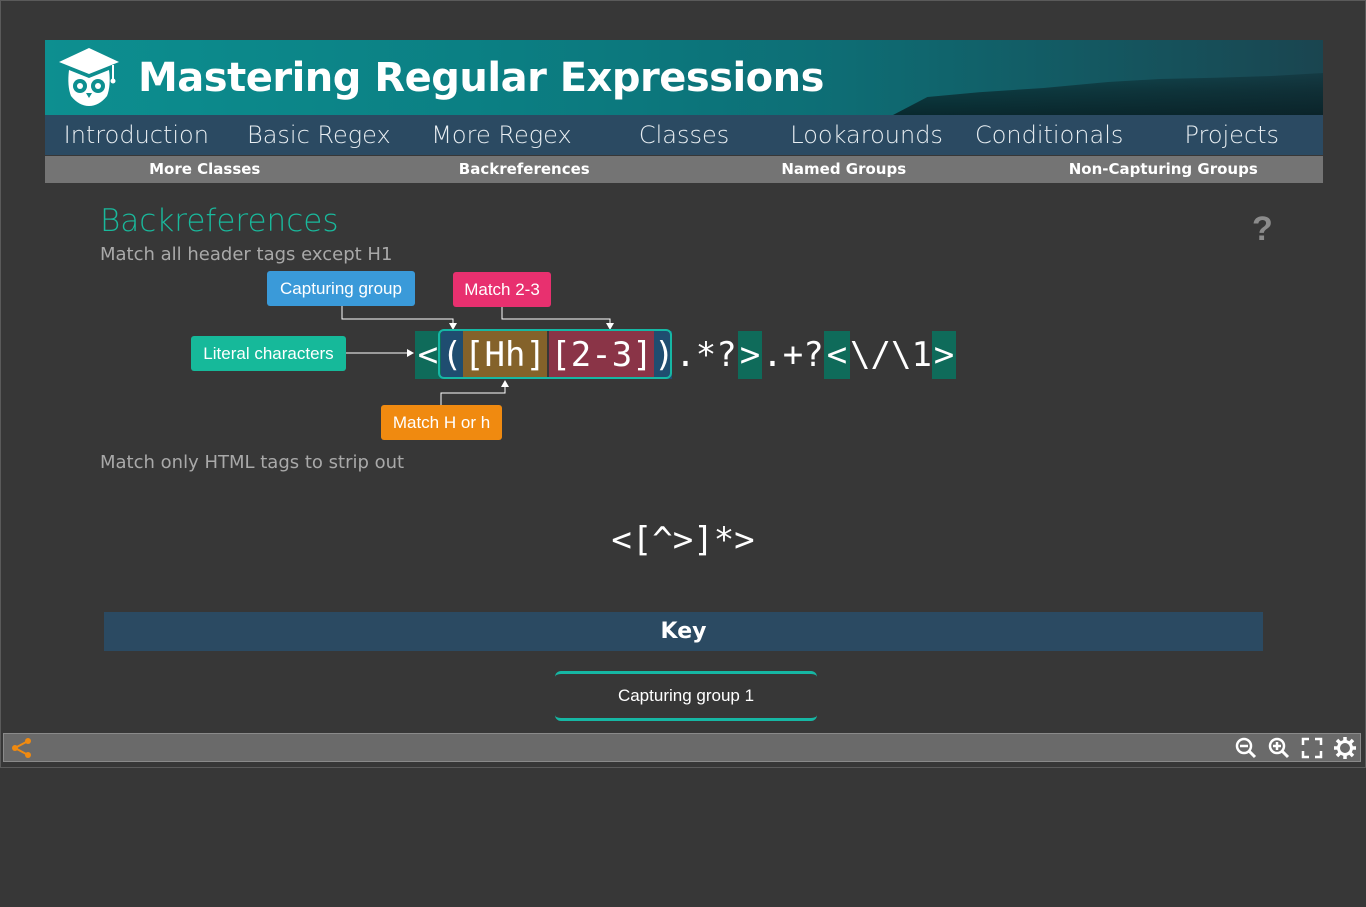 This screenshot has height=907, width=1366. Describe the element at coordinates (319, 135) in the screenshot. I see `nav-item-basic-regex: Basic Regex` at that location.